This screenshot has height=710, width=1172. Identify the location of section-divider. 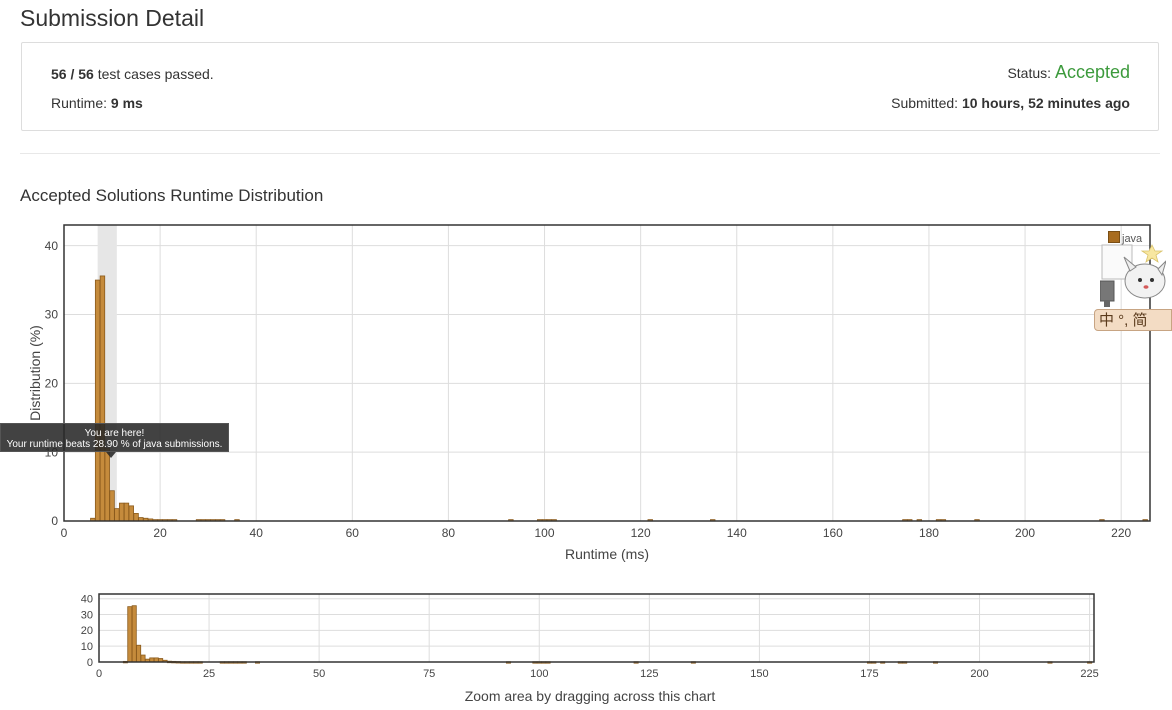
(590, 153).